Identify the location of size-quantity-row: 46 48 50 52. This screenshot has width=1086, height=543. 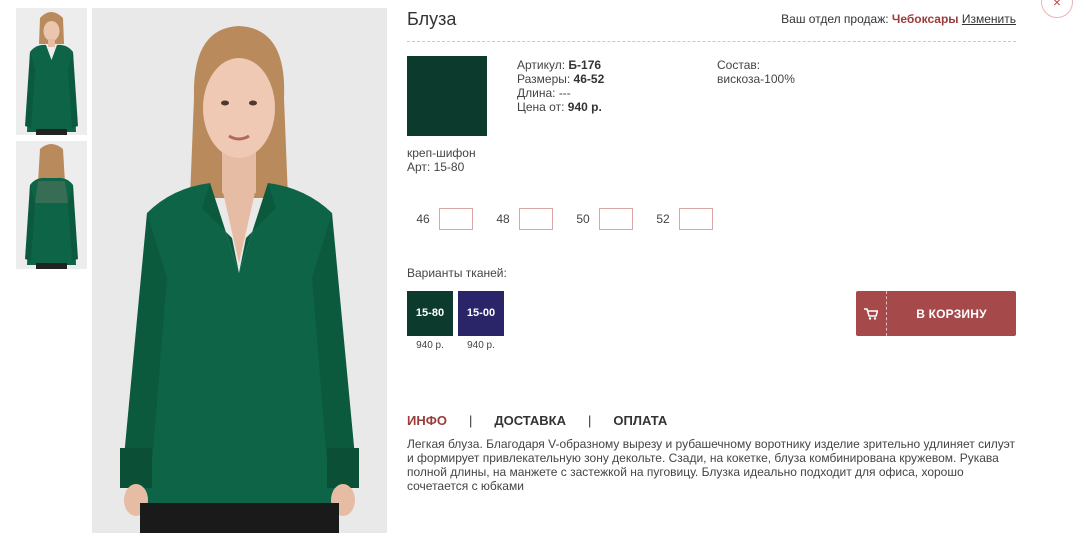
(567, 219).